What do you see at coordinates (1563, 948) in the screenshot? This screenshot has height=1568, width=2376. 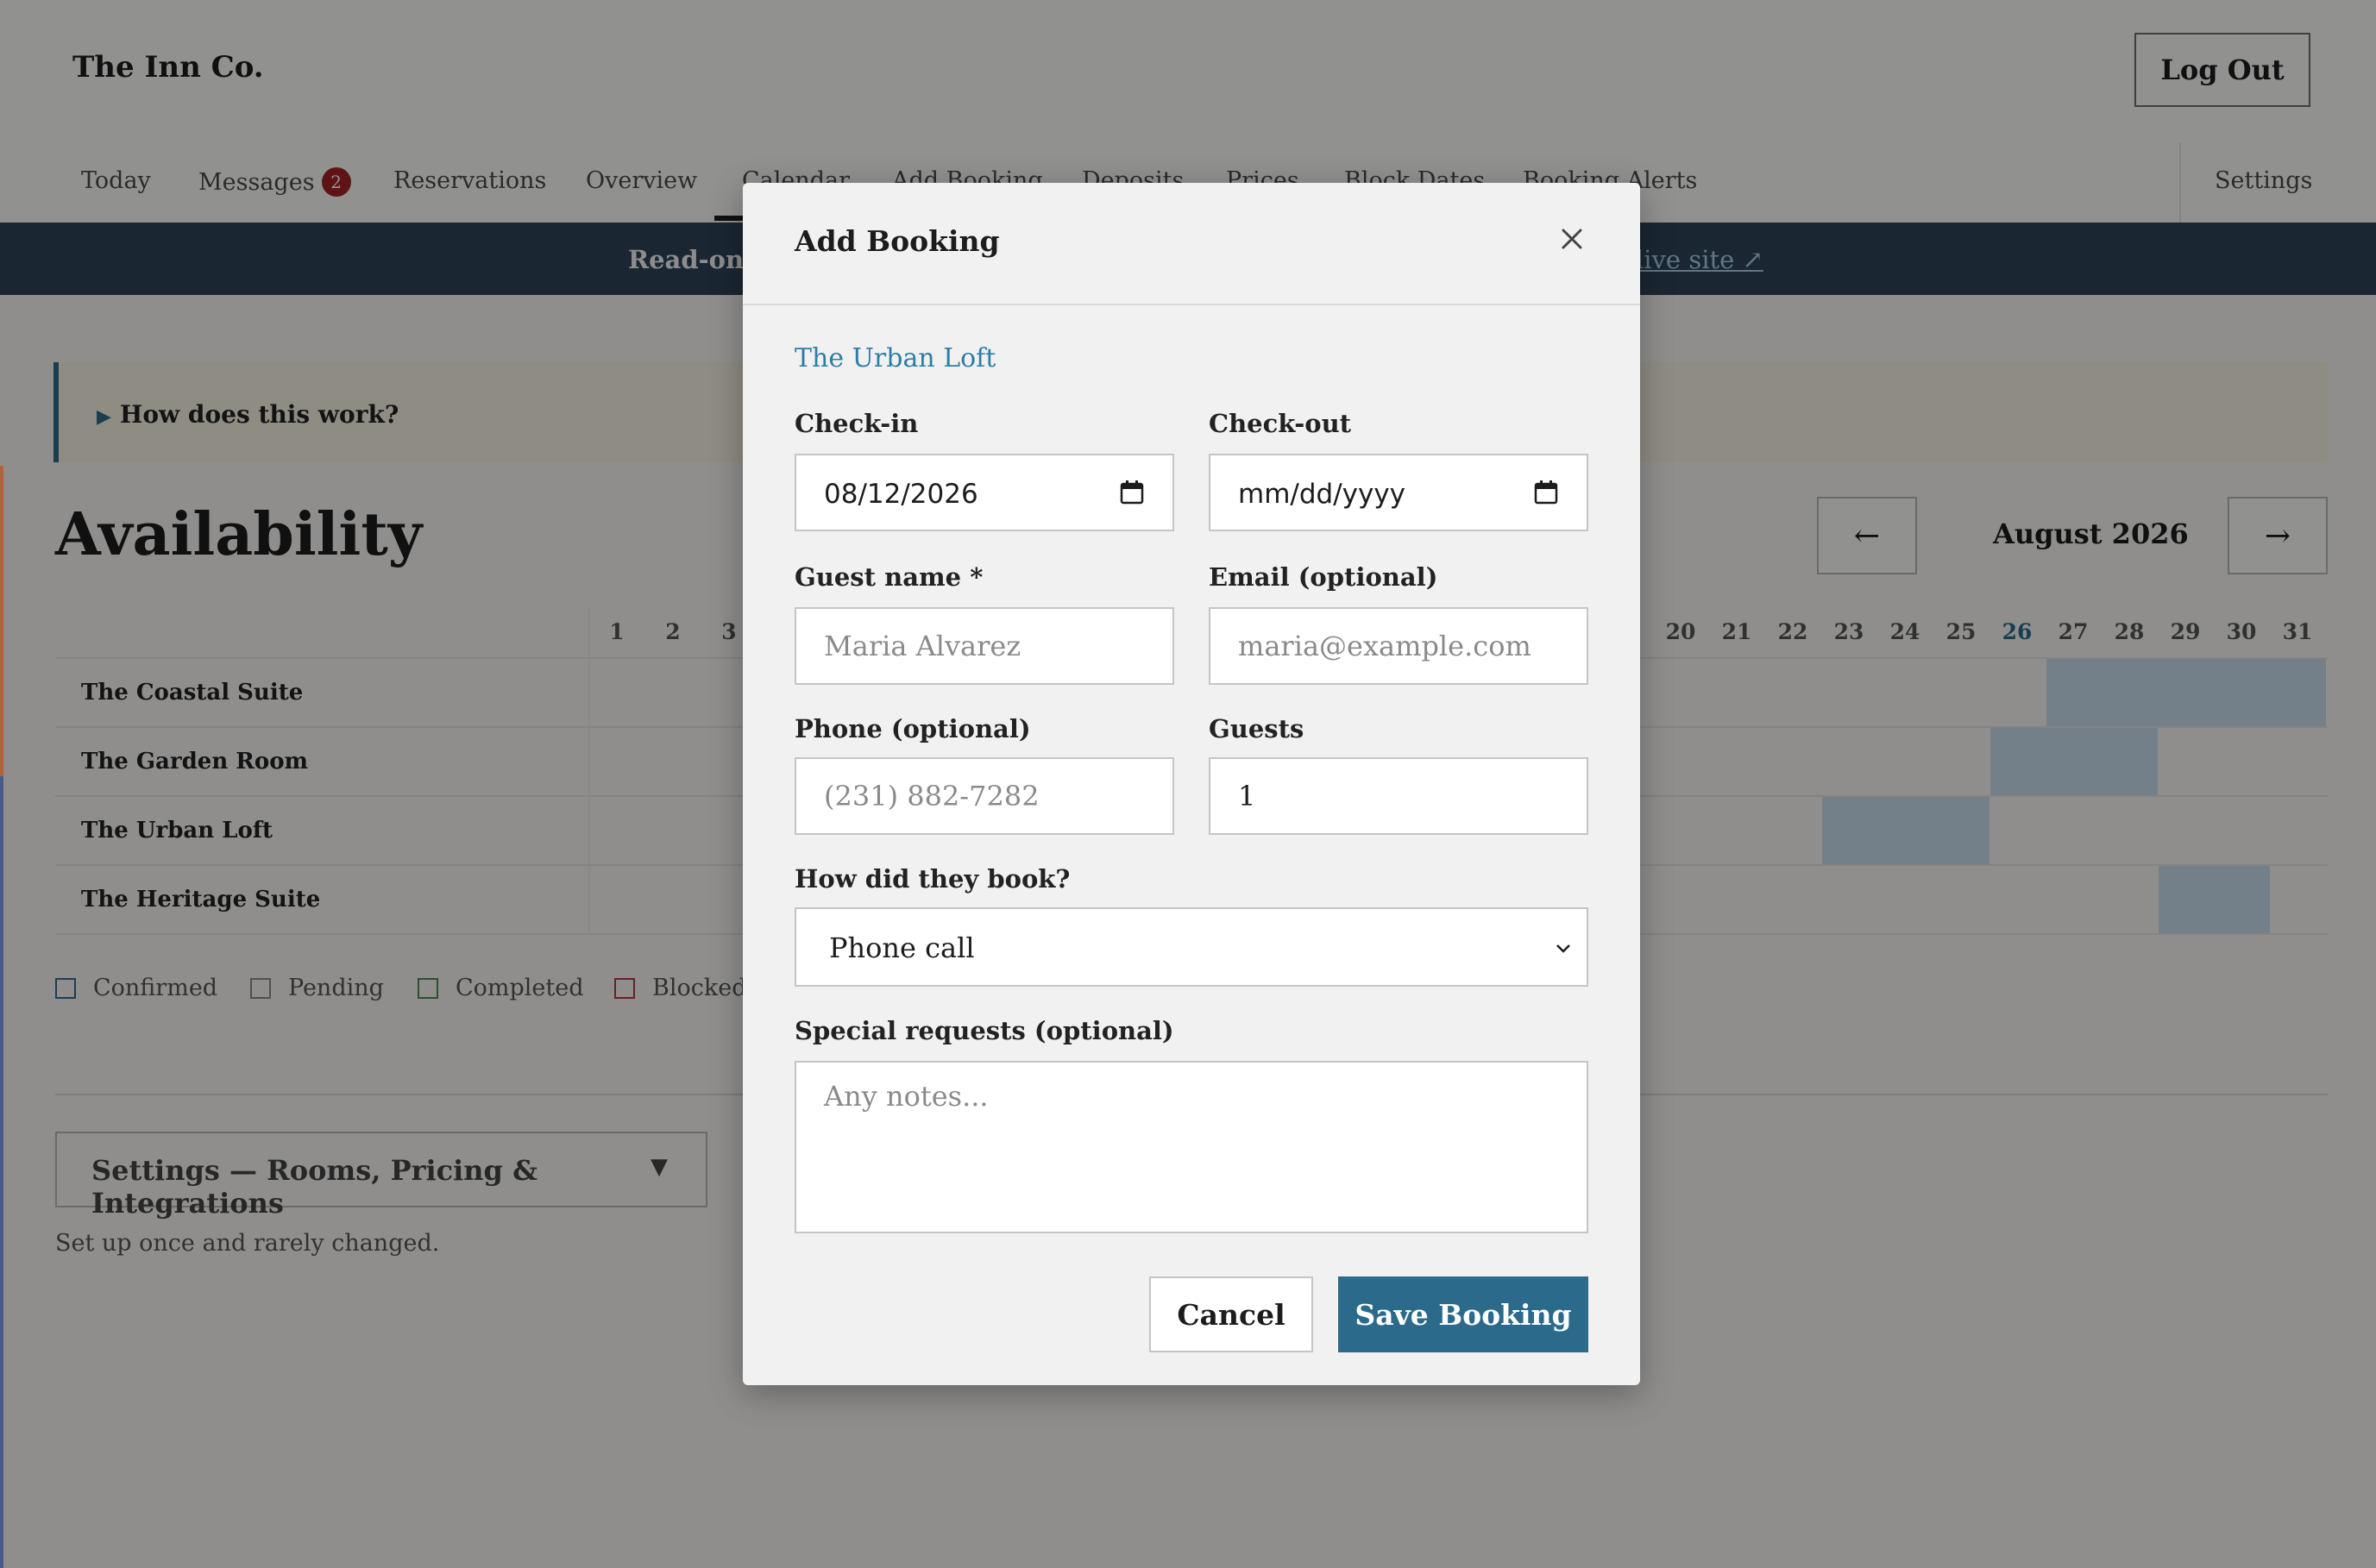 I see `chevron-down-icon` at bounding box center [1563, 948].